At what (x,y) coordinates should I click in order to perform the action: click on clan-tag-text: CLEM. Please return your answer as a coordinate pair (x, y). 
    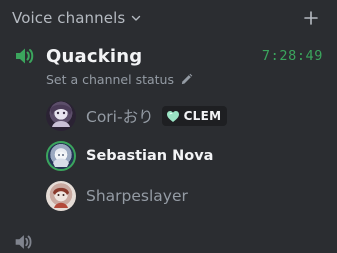
    Looking at the image, I should click on (202, 116).